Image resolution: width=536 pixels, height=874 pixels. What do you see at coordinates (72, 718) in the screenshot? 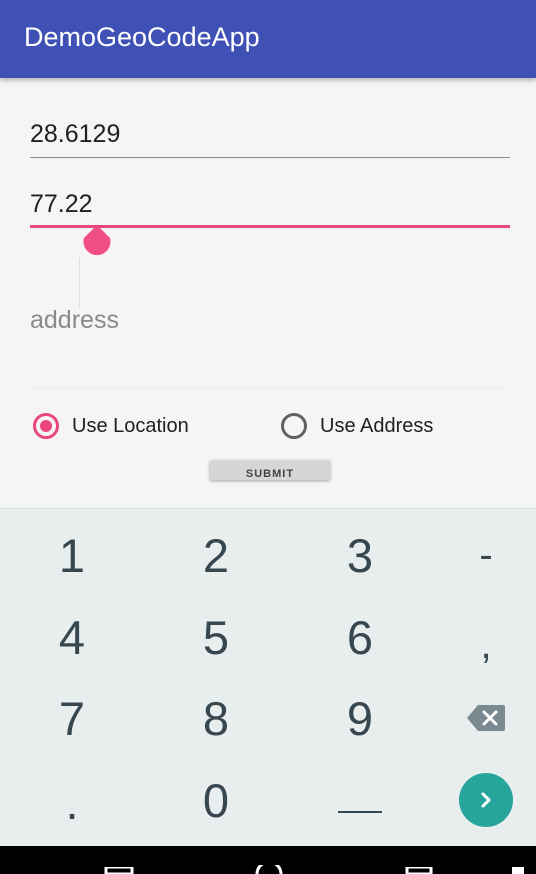
I see `key-7: 7` at bounding box center [72, 718].